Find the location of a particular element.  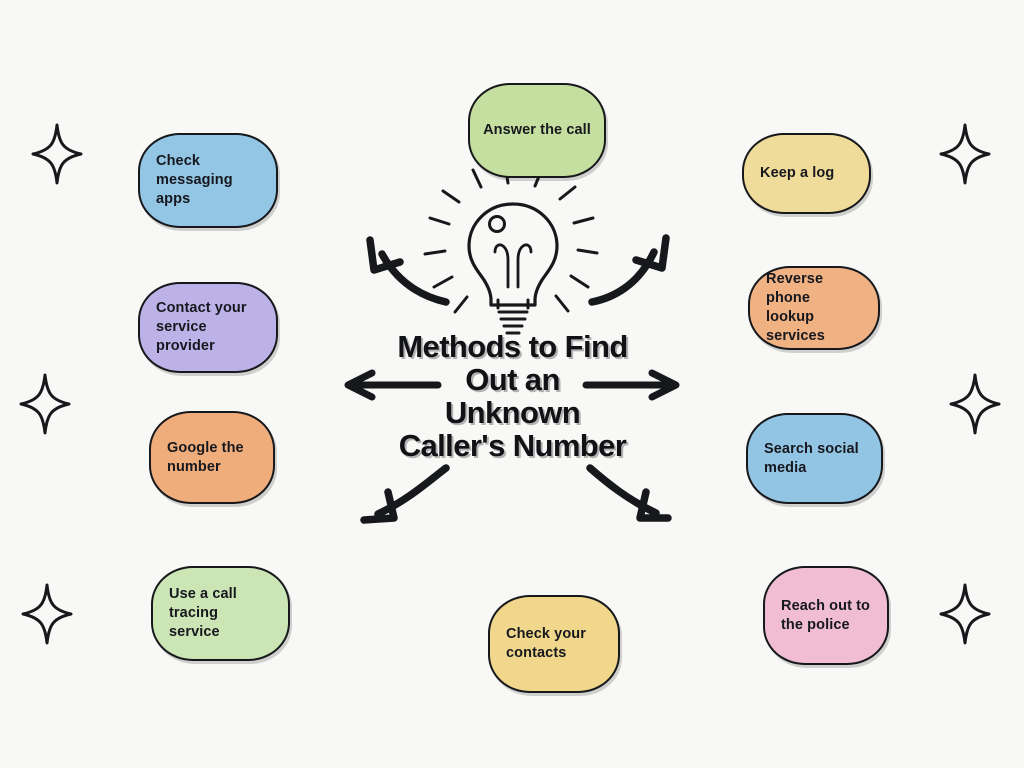

node-use-call-tracing-service: Use a call tracing service is located at coordinates (220, 613).